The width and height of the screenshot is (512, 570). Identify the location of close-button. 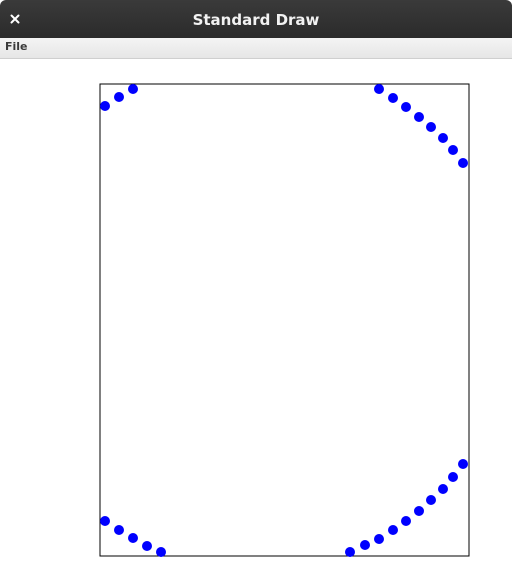
(15, 19).